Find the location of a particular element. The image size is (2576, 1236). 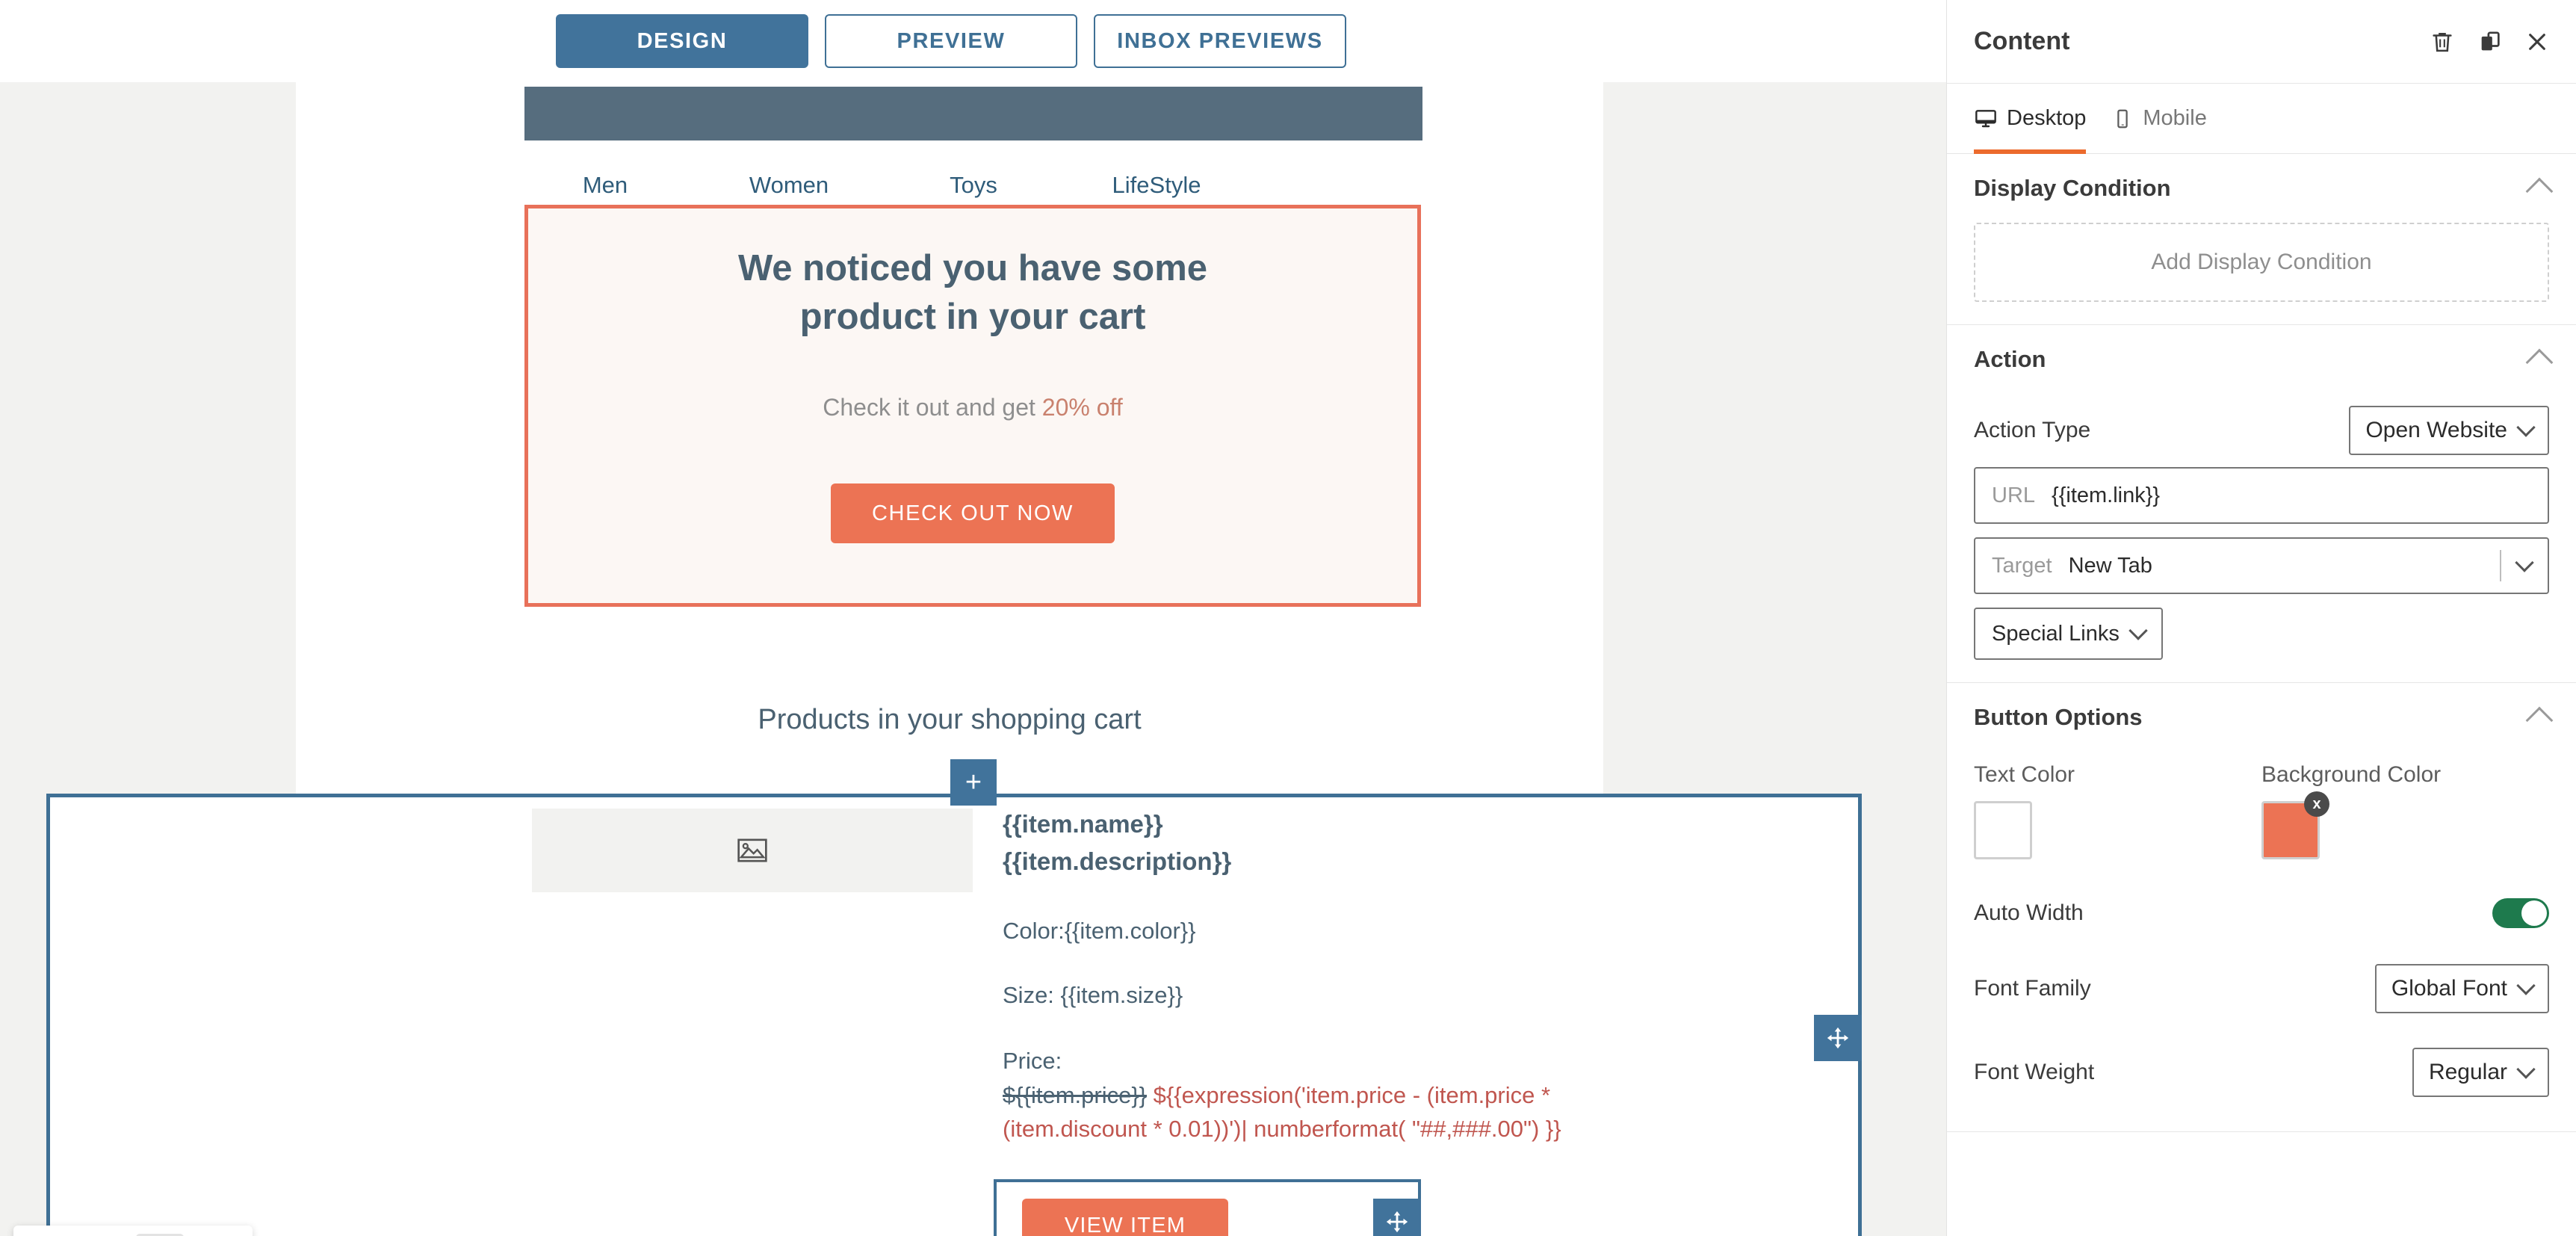

tab-desktop-label: Desktop is located at coordinates (2047, 118).